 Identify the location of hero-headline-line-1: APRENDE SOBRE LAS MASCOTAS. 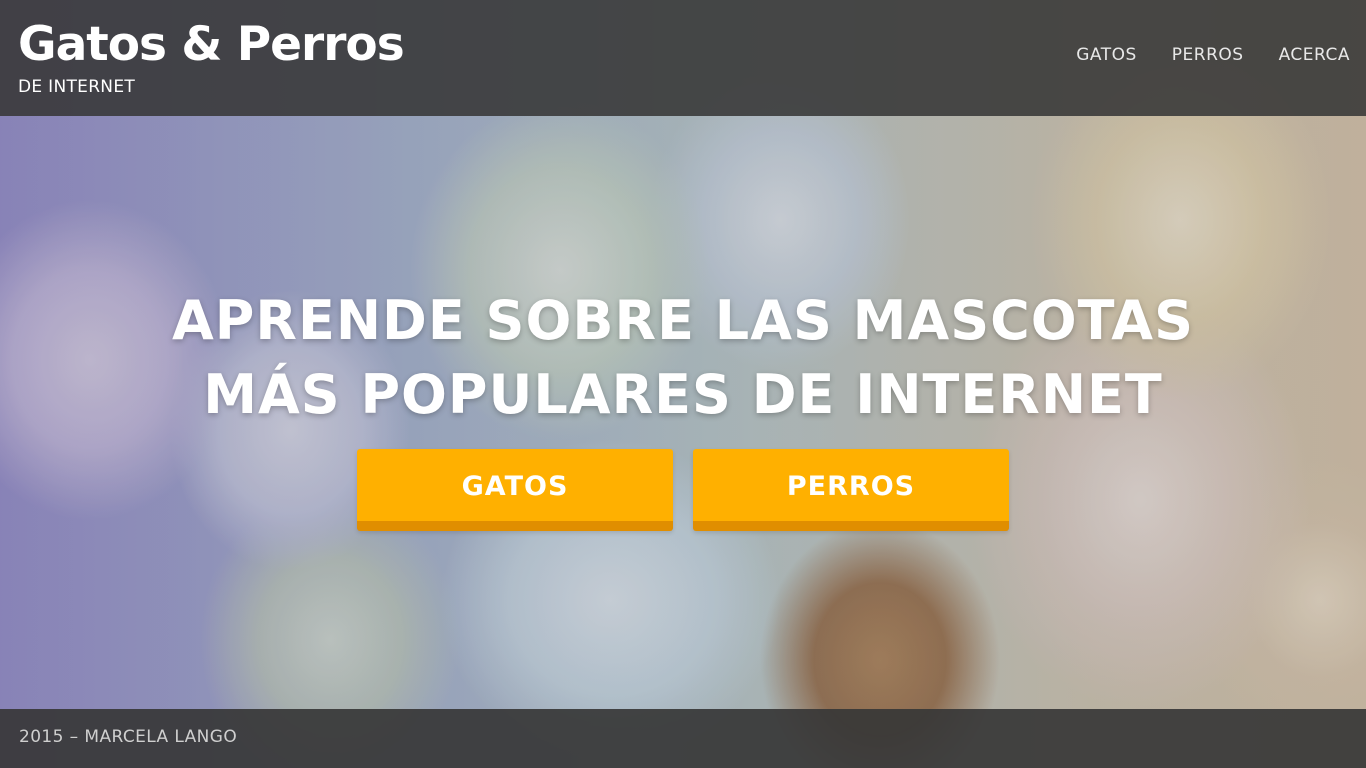
(683, 320).